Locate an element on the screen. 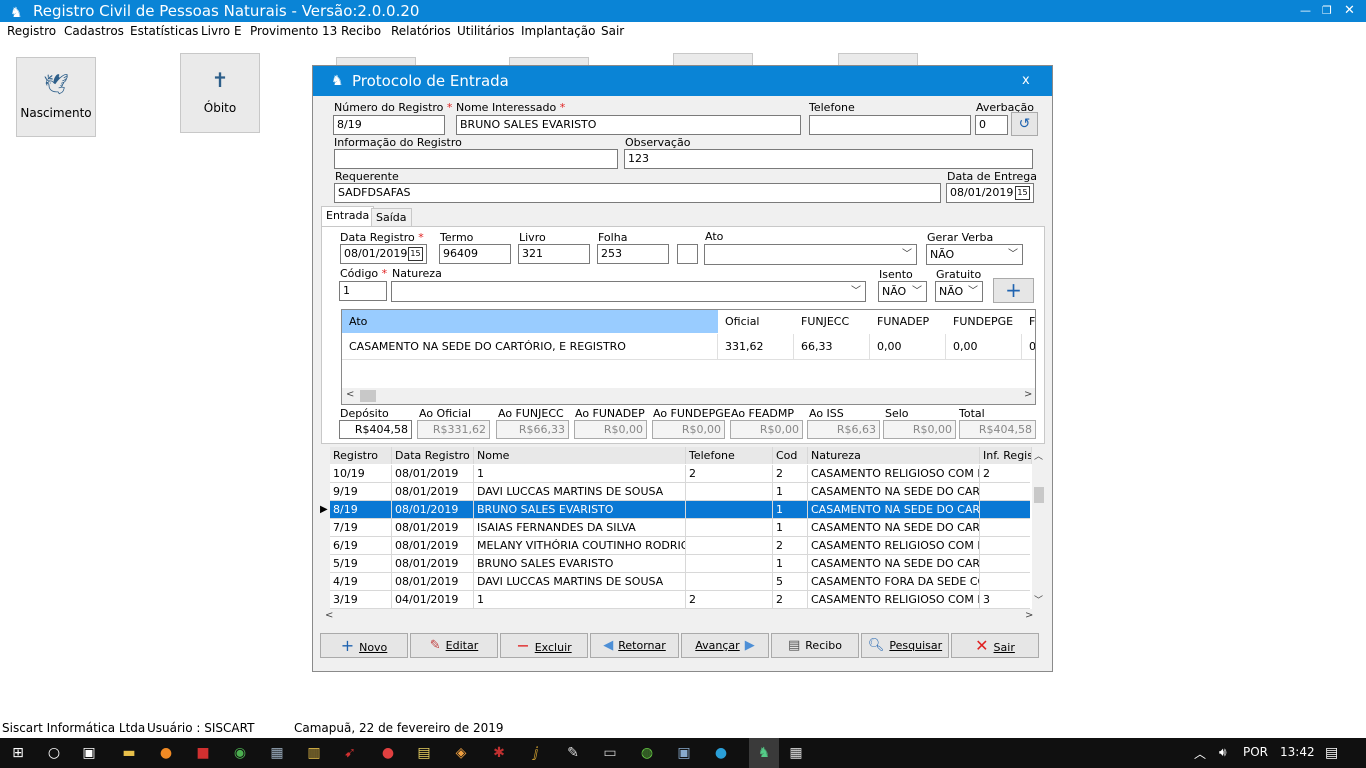 The image size is (1366, 768). menu-estatisticas: Estatísticas is located at coordinates (164, 31).